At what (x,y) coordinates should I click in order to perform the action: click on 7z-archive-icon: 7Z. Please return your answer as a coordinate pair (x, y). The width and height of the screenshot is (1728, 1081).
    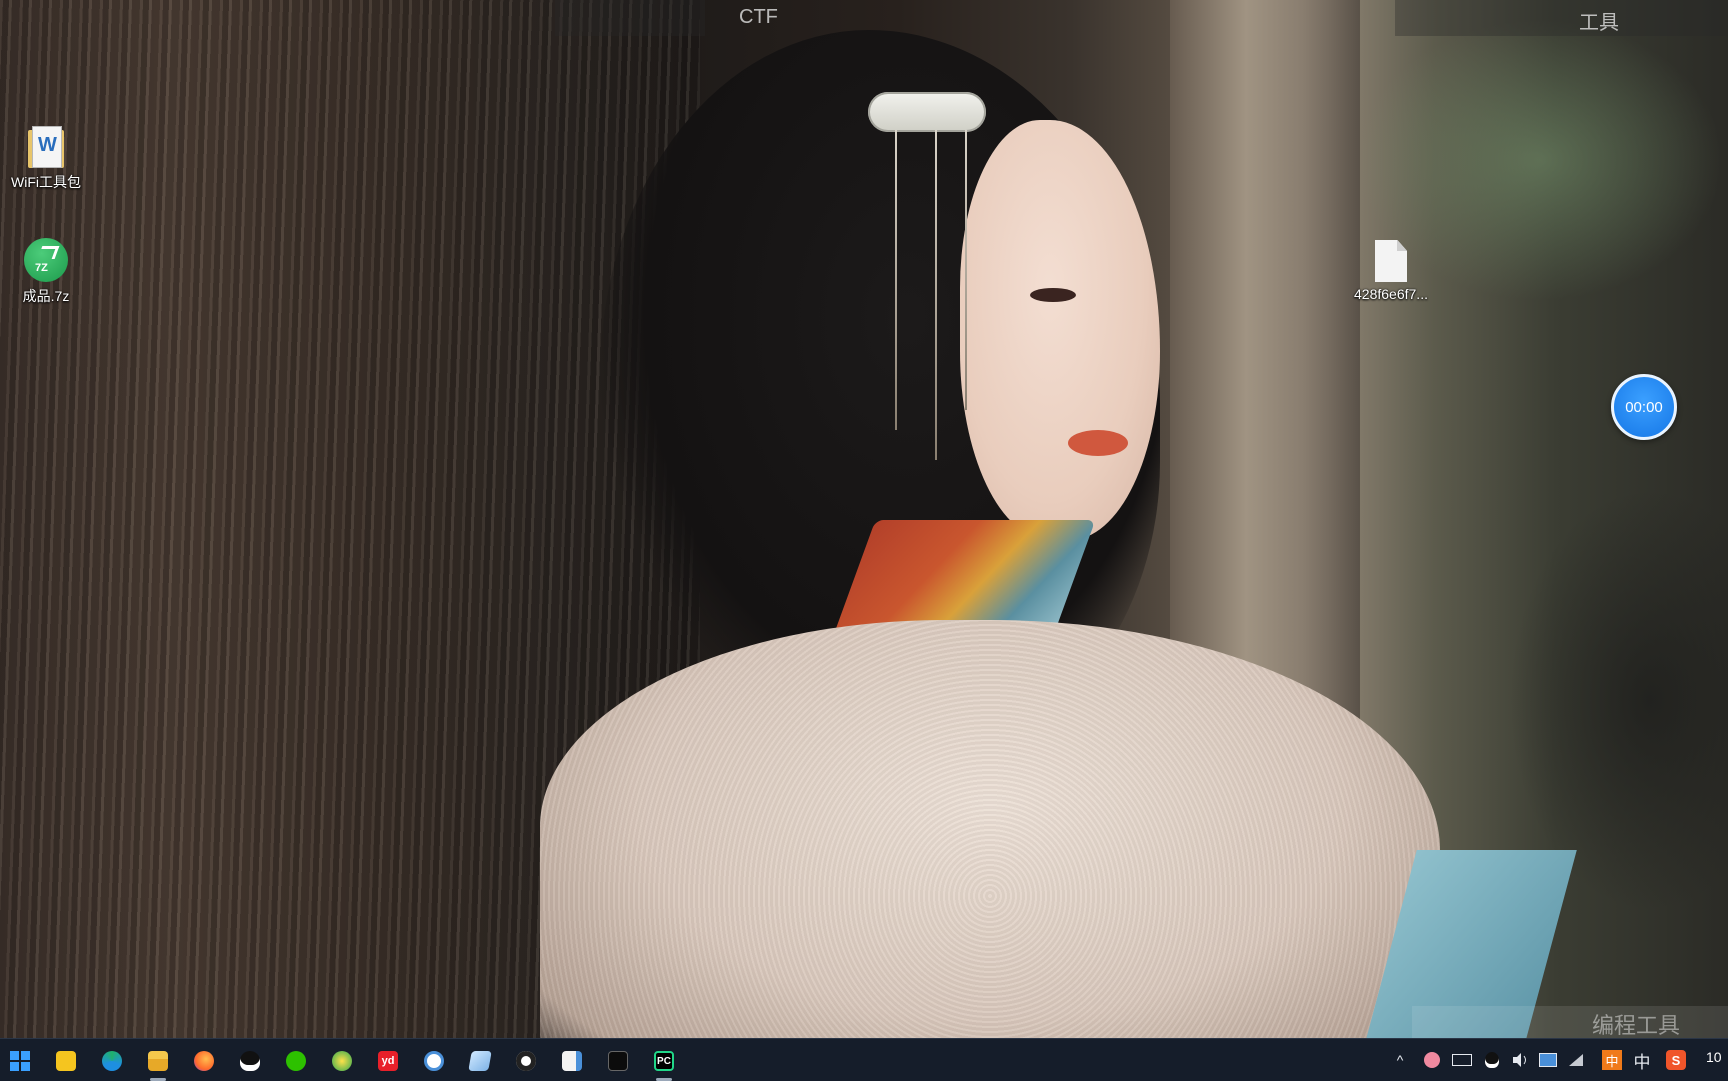
    Looking at the image, I should click on (46, 260).